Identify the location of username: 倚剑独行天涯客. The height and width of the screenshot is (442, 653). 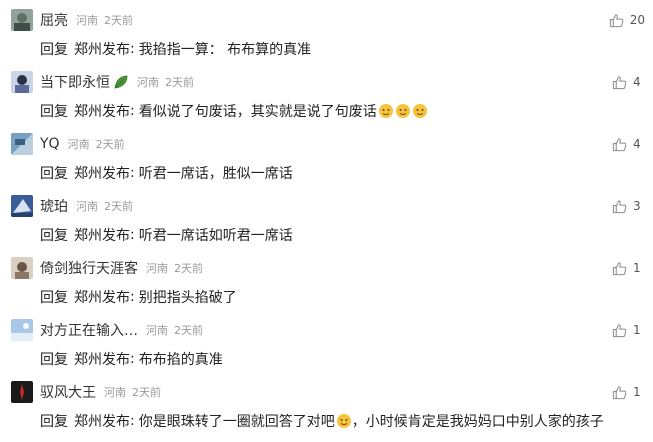
(89, 268).